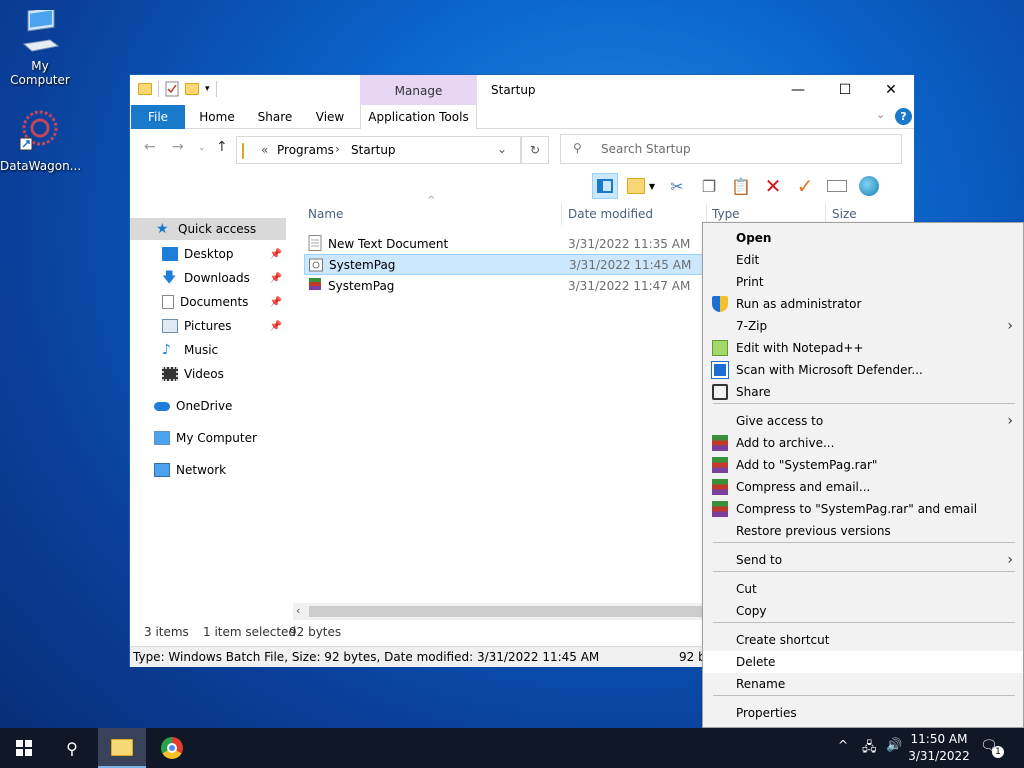 This screenshot has height=768, width=1024. I want to click on breadcrumb-overflow: «, so click(264, 150).